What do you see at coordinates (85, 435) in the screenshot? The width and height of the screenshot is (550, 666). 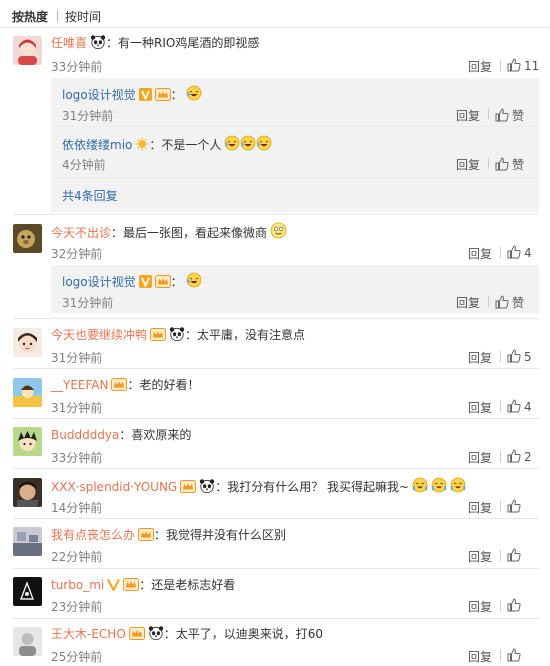 I see `comment-username: Budddddya` at bounding box center [85, 435].